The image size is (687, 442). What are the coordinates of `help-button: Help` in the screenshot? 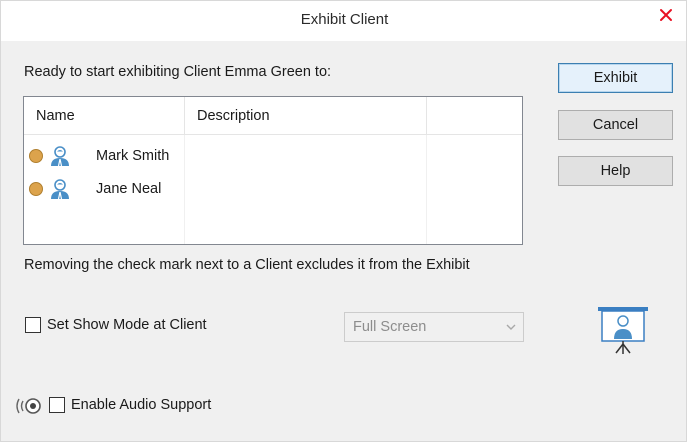 It's located at (615, 171).